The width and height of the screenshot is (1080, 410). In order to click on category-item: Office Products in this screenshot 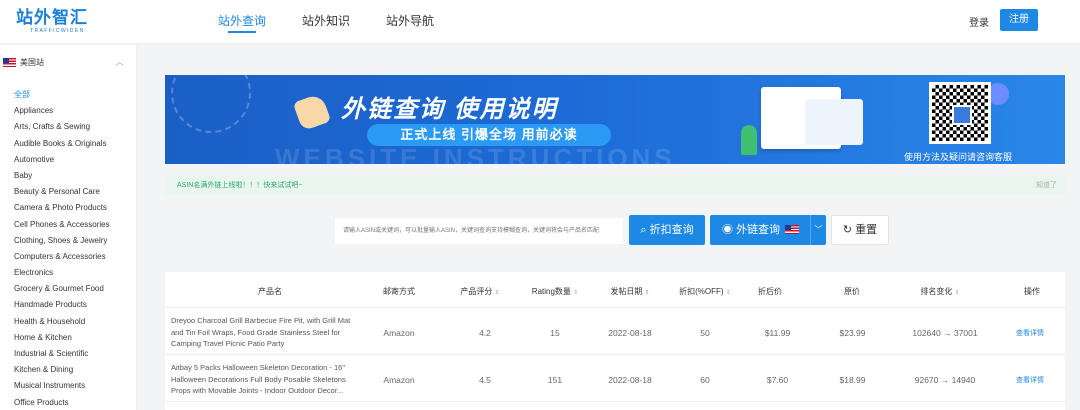, I will do `click(62, 403)`.